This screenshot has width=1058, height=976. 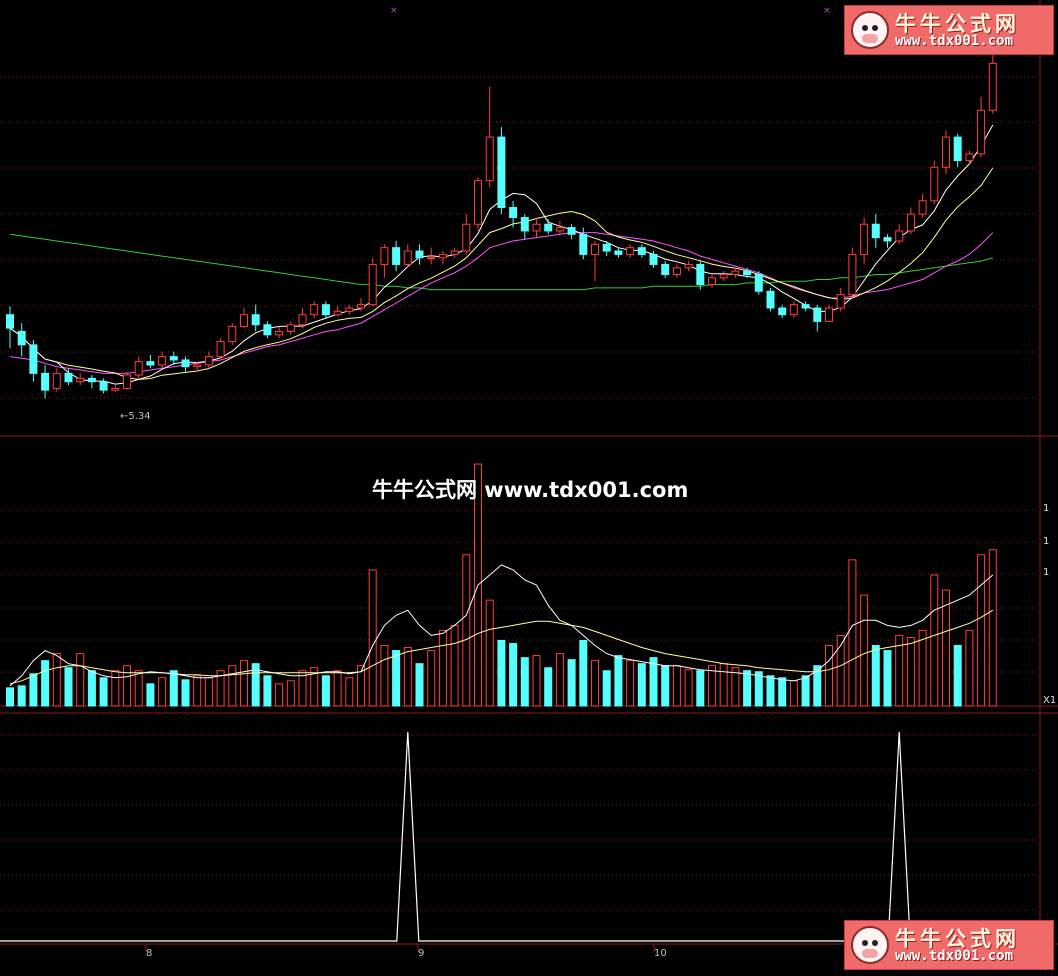 I want to click on volume-axis-label: X1, so click(x=1050, y=700).